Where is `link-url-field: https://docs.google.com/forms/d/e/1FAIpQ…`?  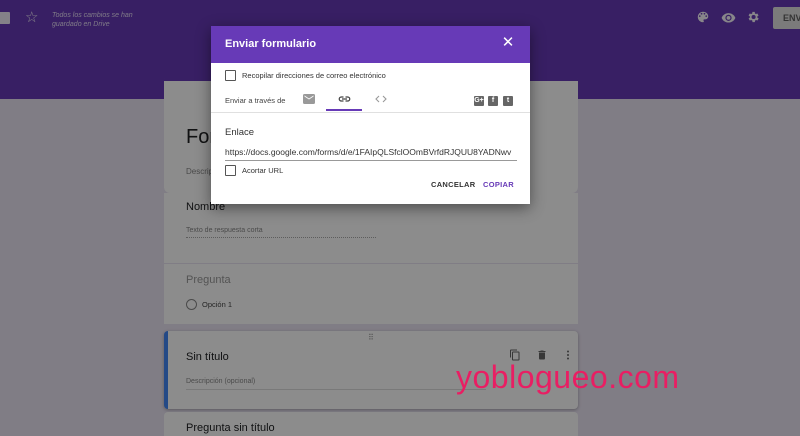 link-url-field: https://docs.google.com/forms/d/e/1FAIpQ… is located at coordinates (371, 154).